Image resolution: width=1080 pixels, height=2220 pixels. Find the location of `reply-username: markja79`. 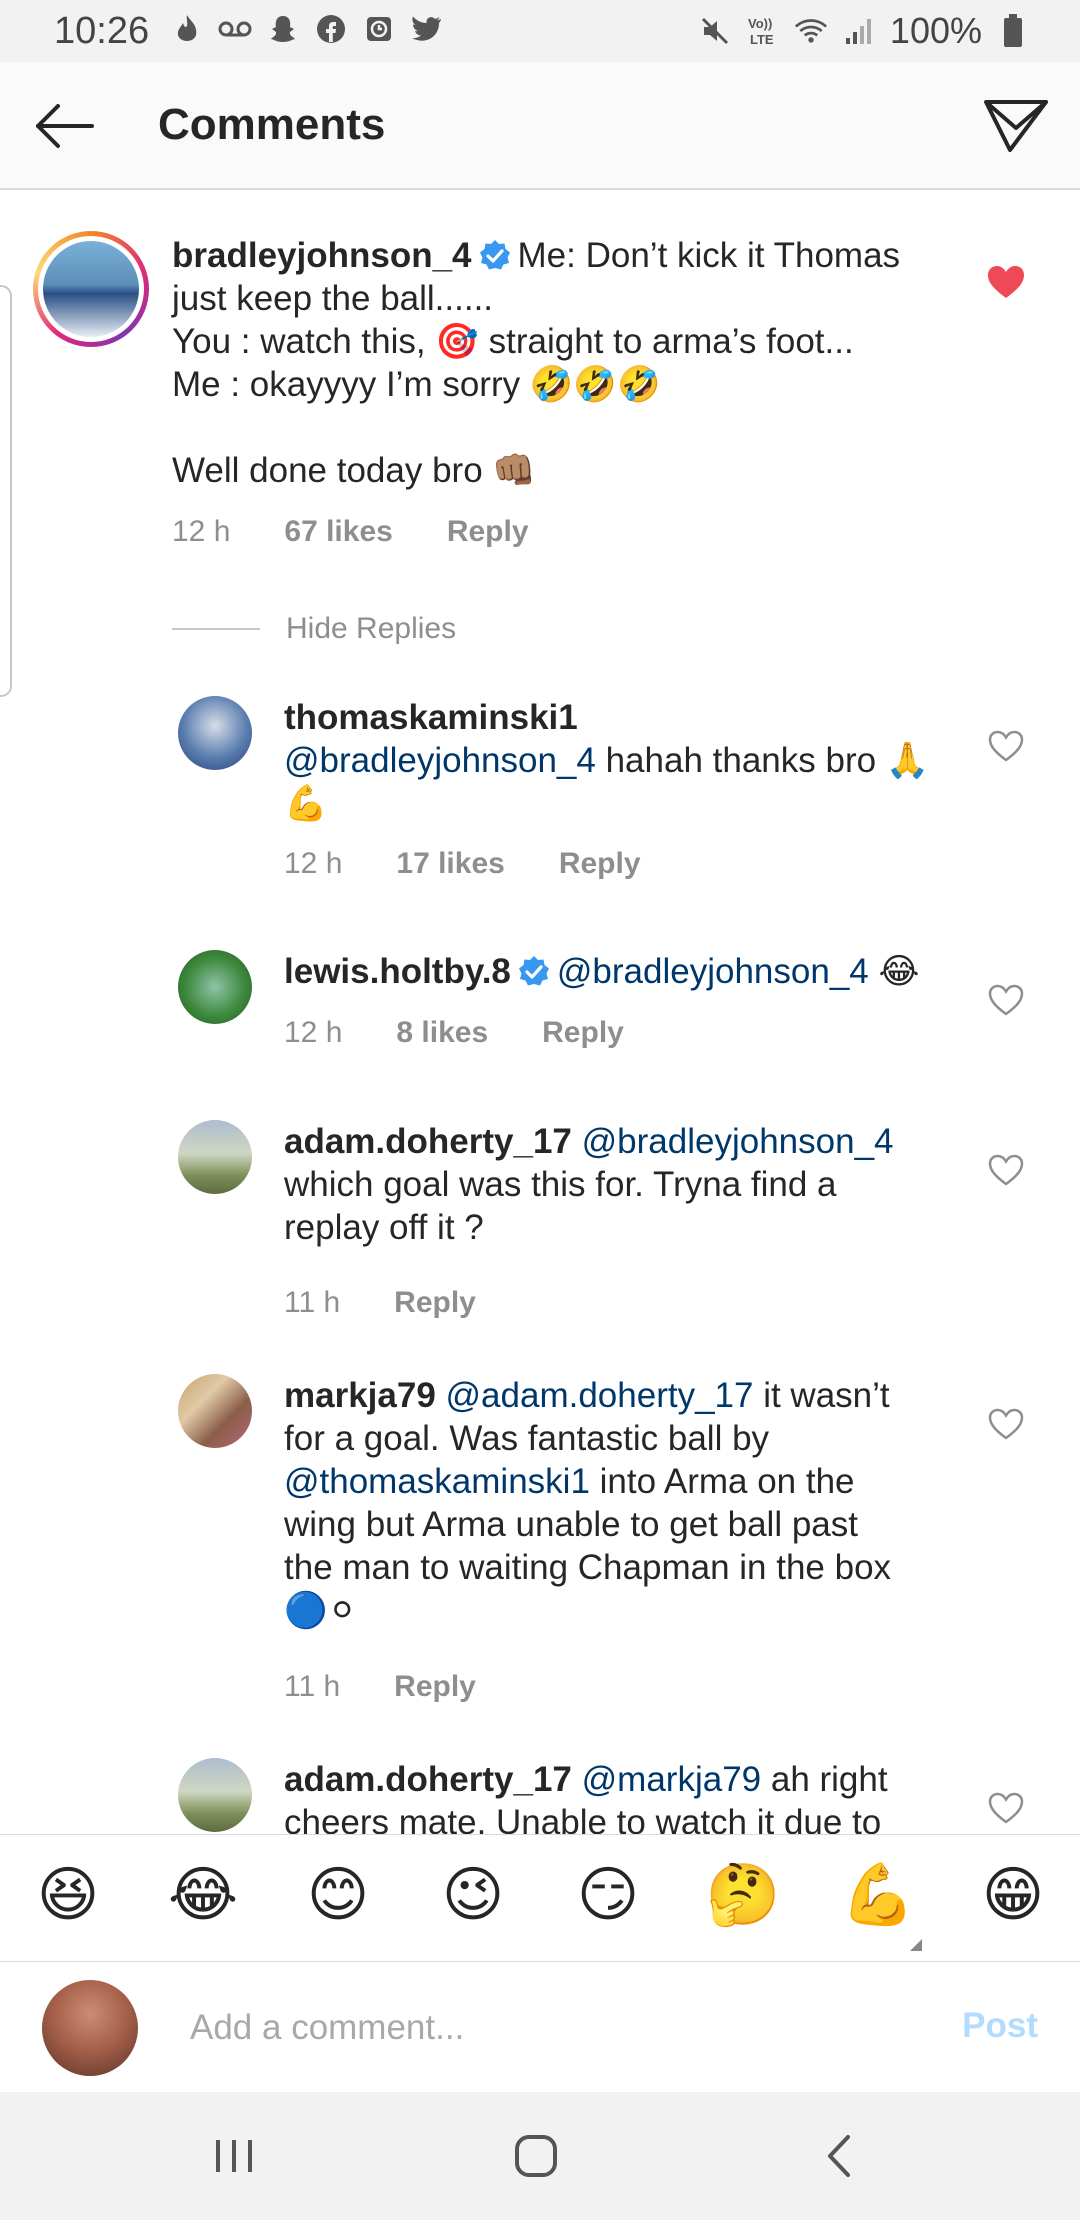

reply-username: markja79 is located at coordinates (360, 1395).